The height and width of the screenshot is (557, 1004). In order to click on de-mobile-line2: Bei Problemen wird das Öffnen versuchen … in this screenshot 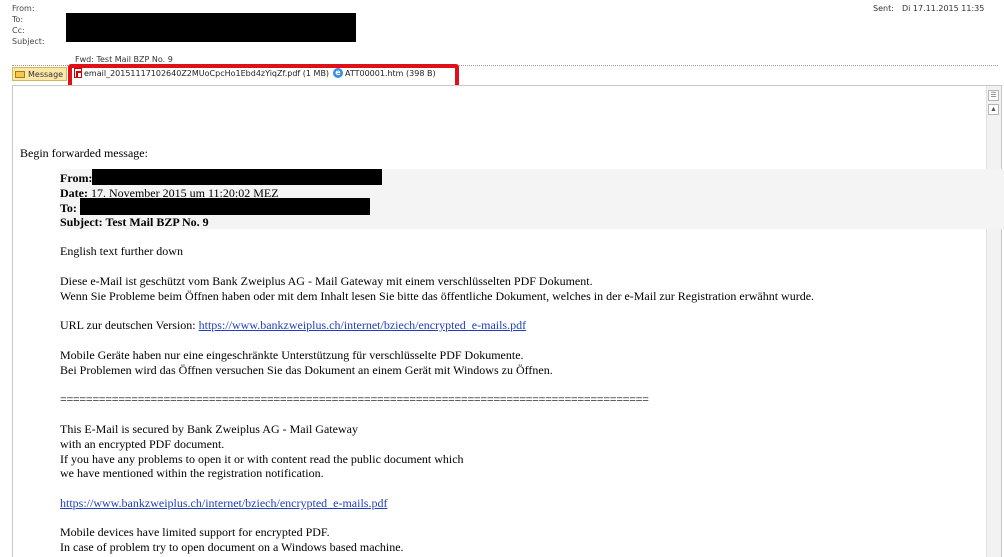, I will do `click(306, 370)`.